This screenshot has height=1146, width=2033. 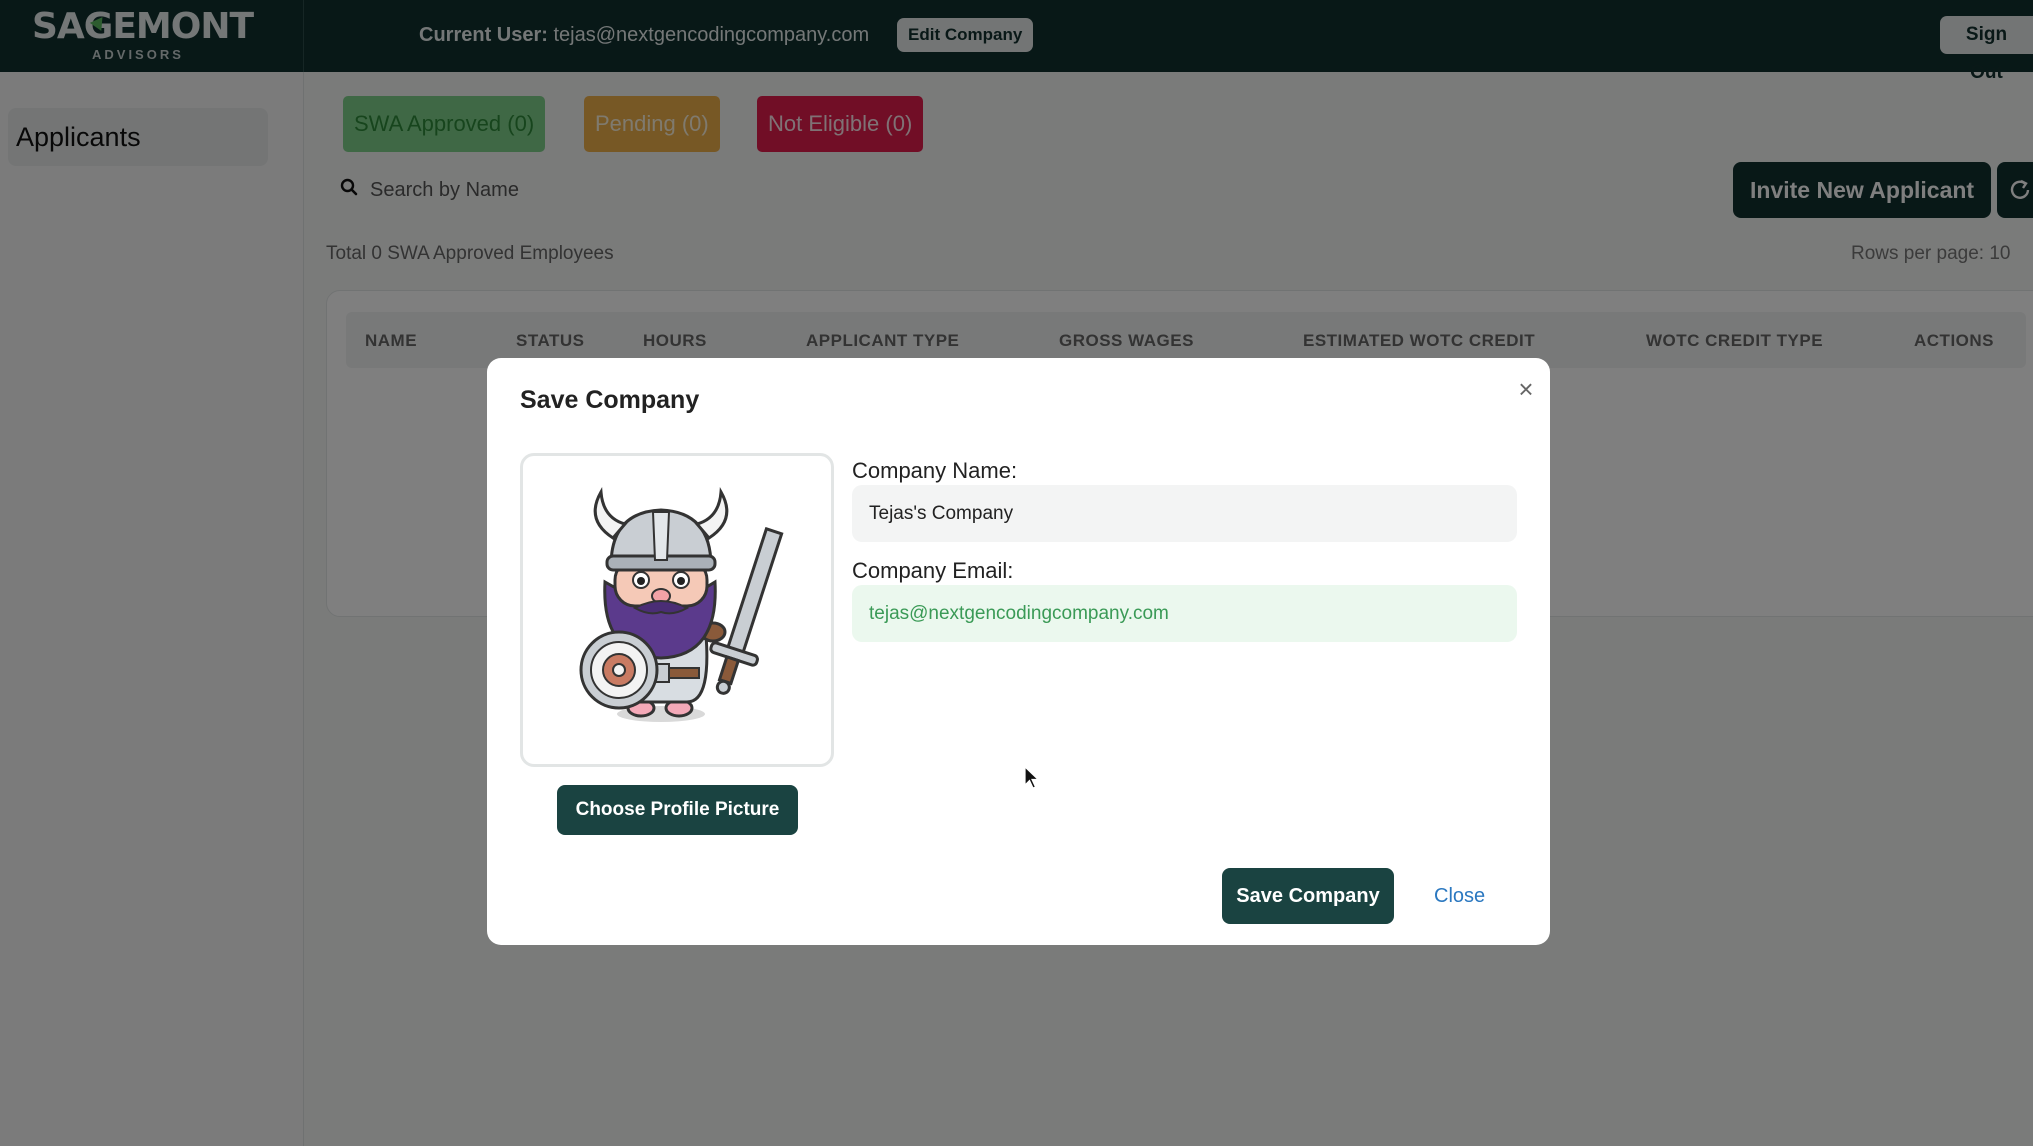 I want to click on close-button: Close, so click(x=1459, y=896).